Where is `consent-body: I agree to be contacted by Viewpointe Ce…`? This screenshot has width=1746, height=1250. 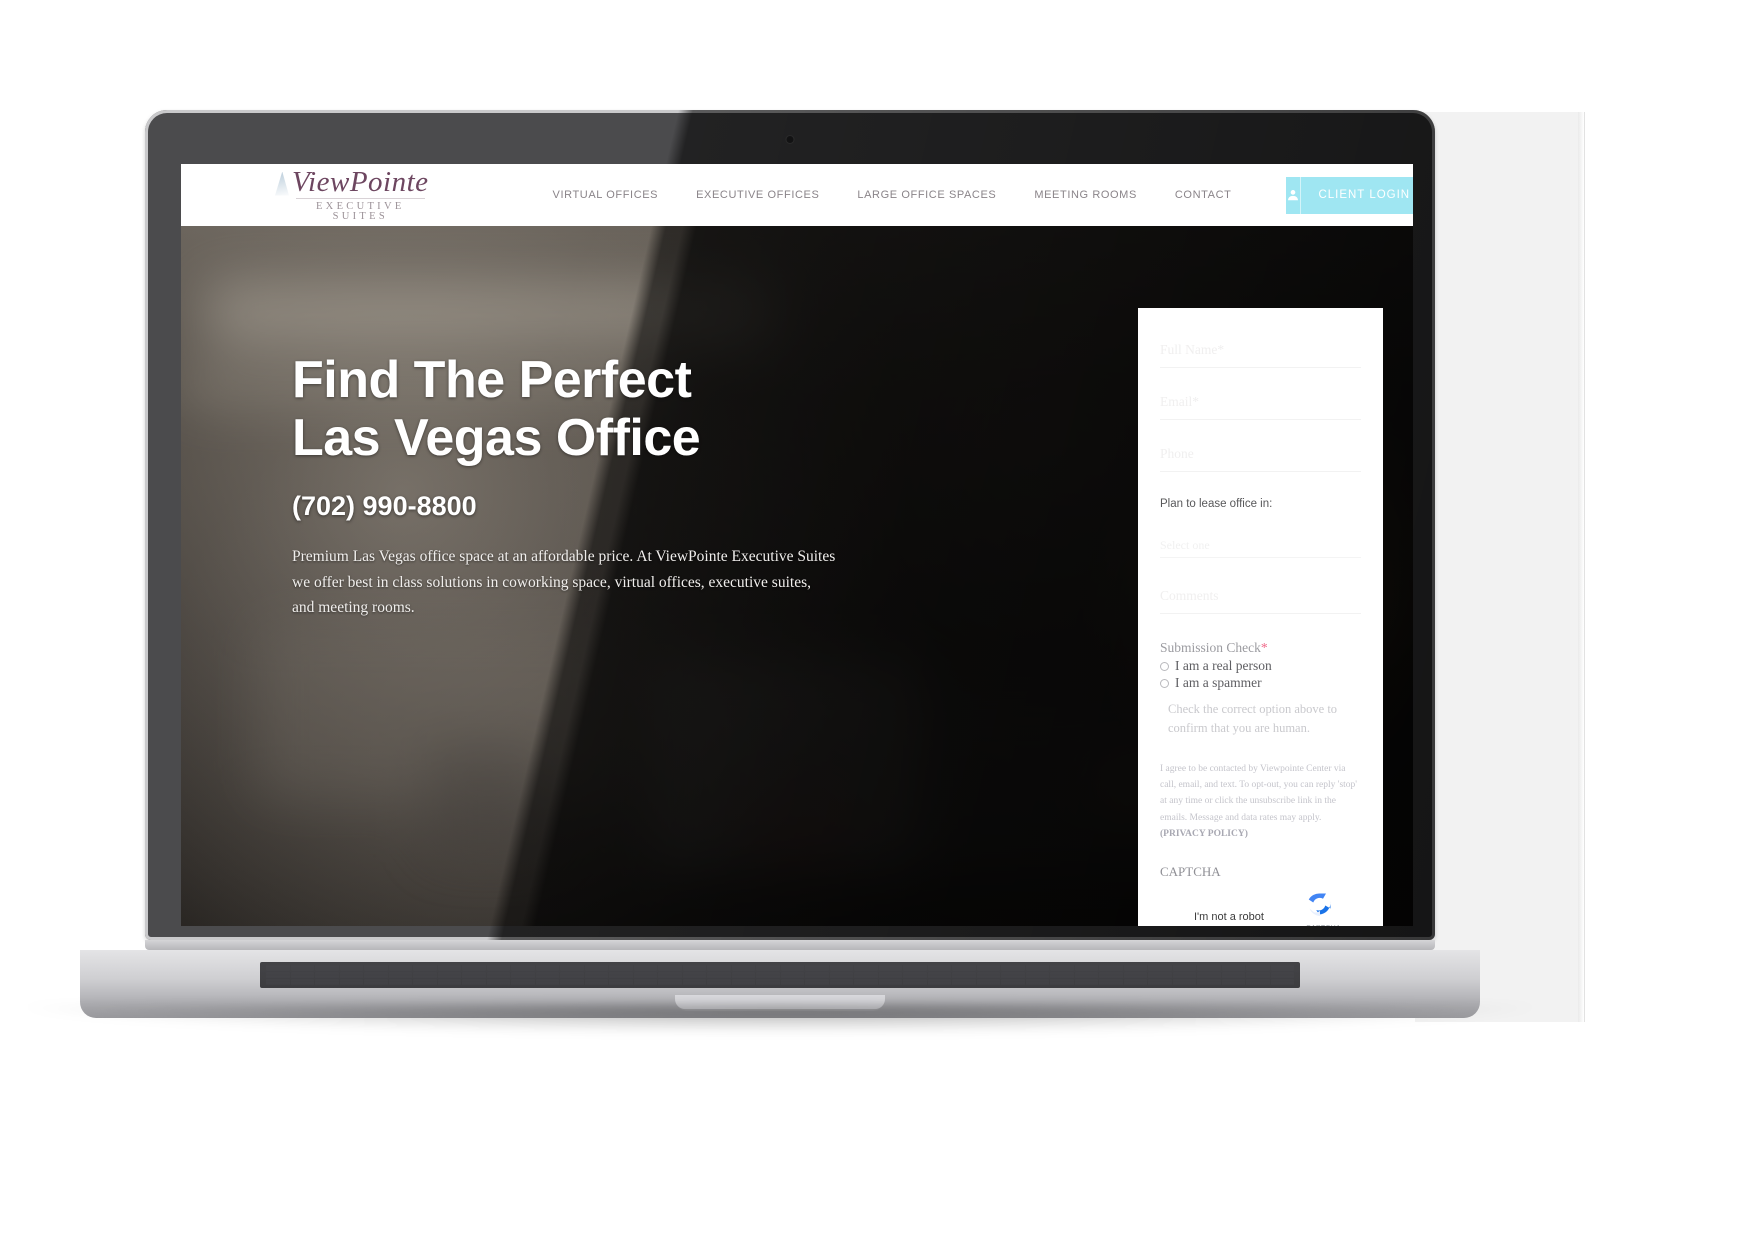
consent-body: I agree to be contacted by Viewpointe Ce… is located at coordinates (1259, 793).